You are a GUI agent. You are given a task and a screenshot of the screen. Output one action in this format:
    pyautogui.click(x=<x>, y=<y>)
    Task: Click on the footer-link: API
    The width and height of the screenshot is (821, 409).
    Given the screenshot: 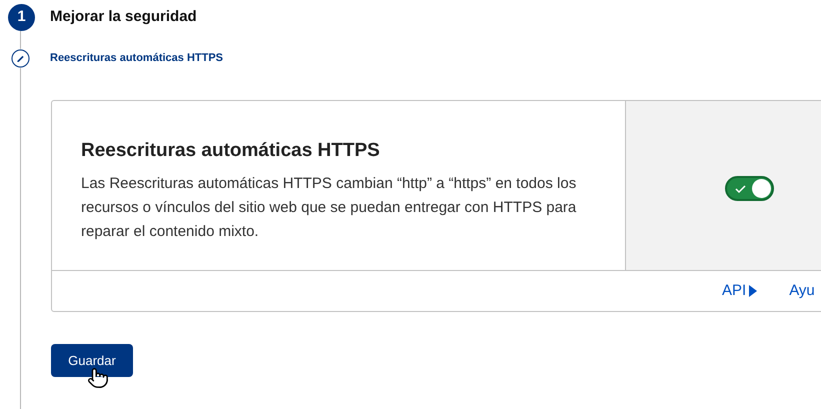 What is the action you would take?
    pyautogui.click(x=740, y=291)
    